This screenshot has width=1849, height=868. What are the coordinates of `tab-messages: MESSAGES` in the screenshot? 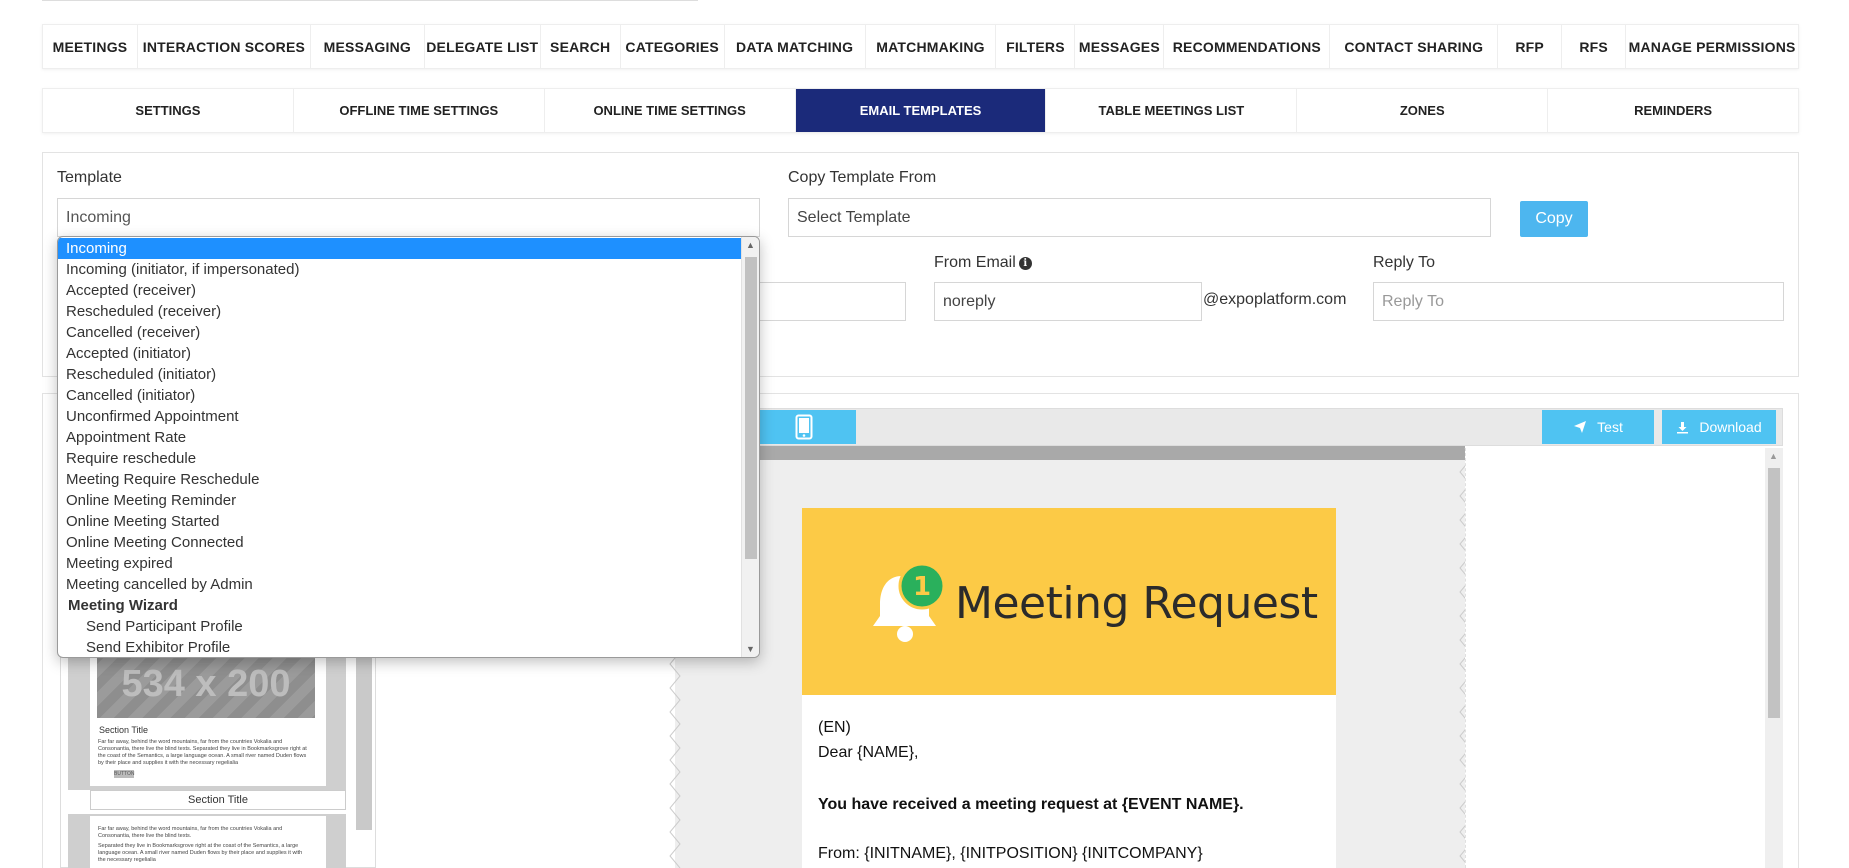 It's located at (1120, 46).